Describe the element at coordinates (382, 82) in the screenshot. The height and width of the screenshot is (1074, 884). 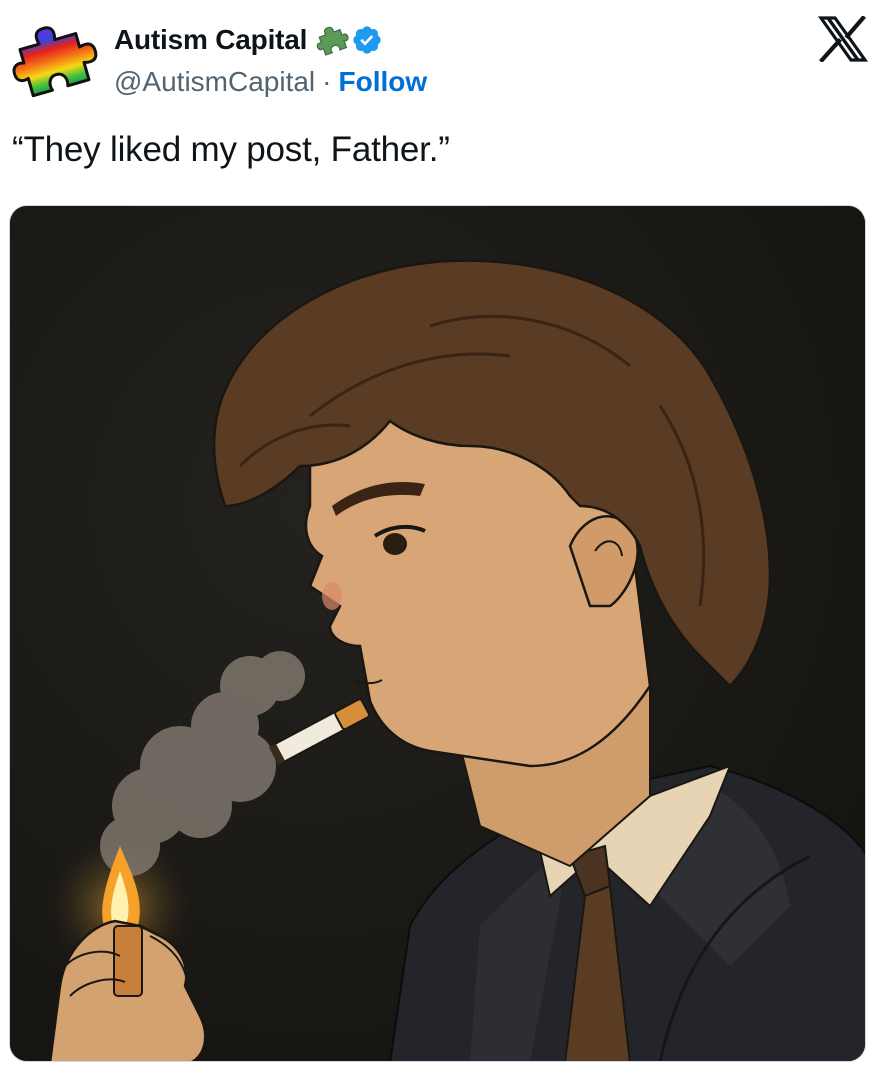
I see `follow-button: Follow` at that location.